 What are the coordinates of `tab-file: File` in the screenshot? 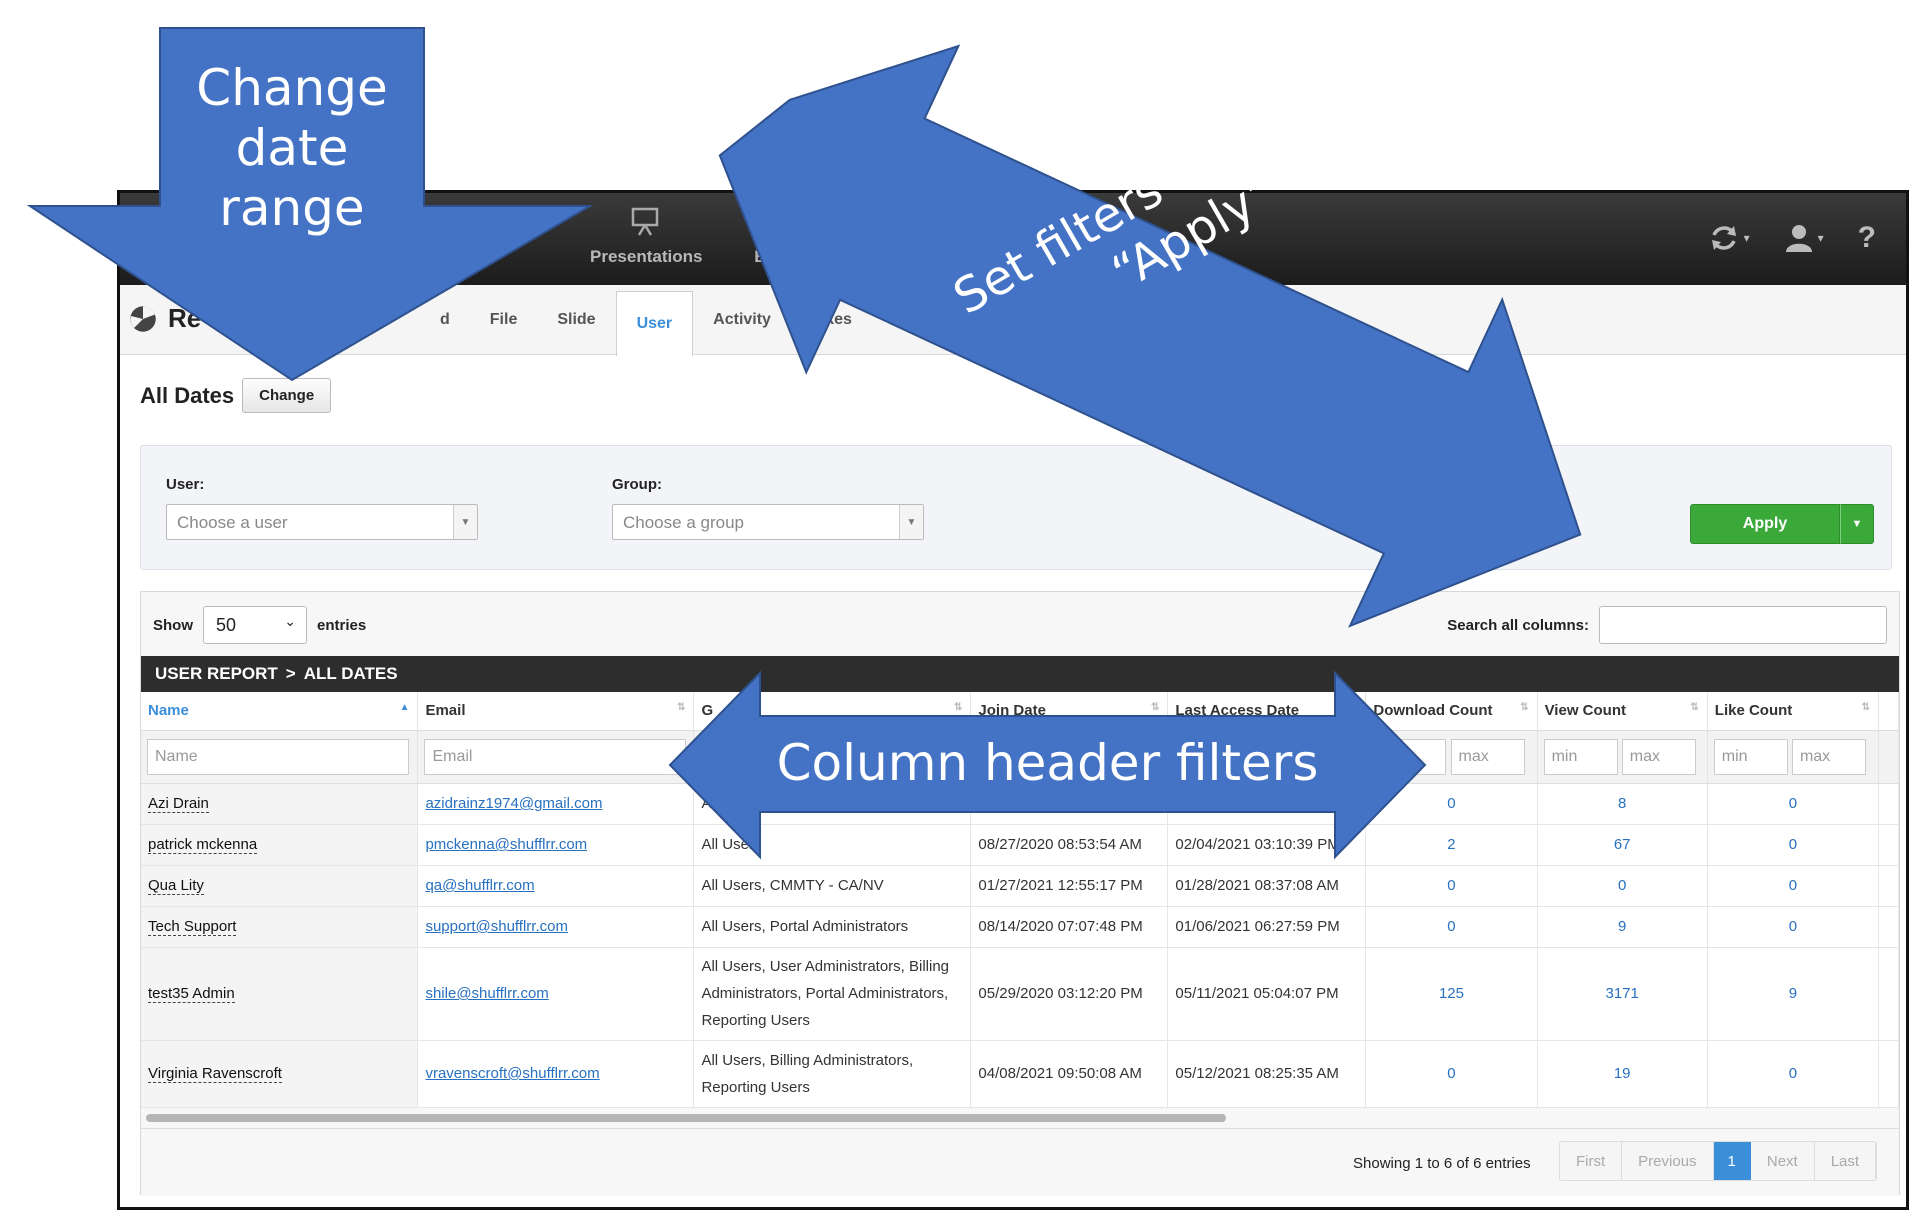 It's located at (504, 320).